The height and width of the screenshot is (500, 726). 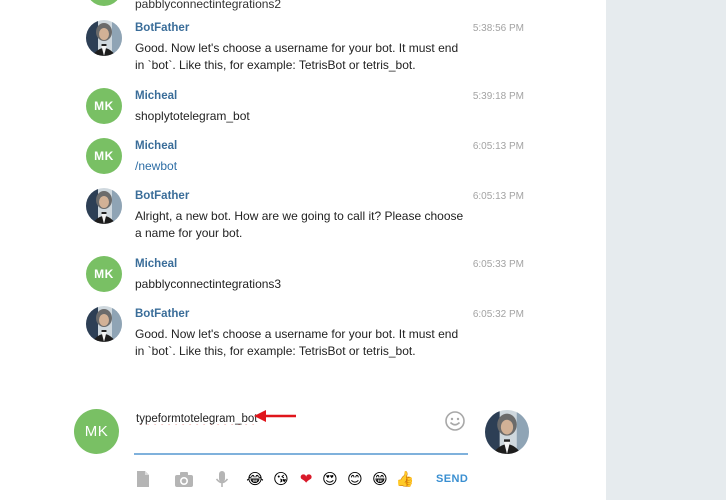 I want to click on input-underline, so click(x=301, y=454).